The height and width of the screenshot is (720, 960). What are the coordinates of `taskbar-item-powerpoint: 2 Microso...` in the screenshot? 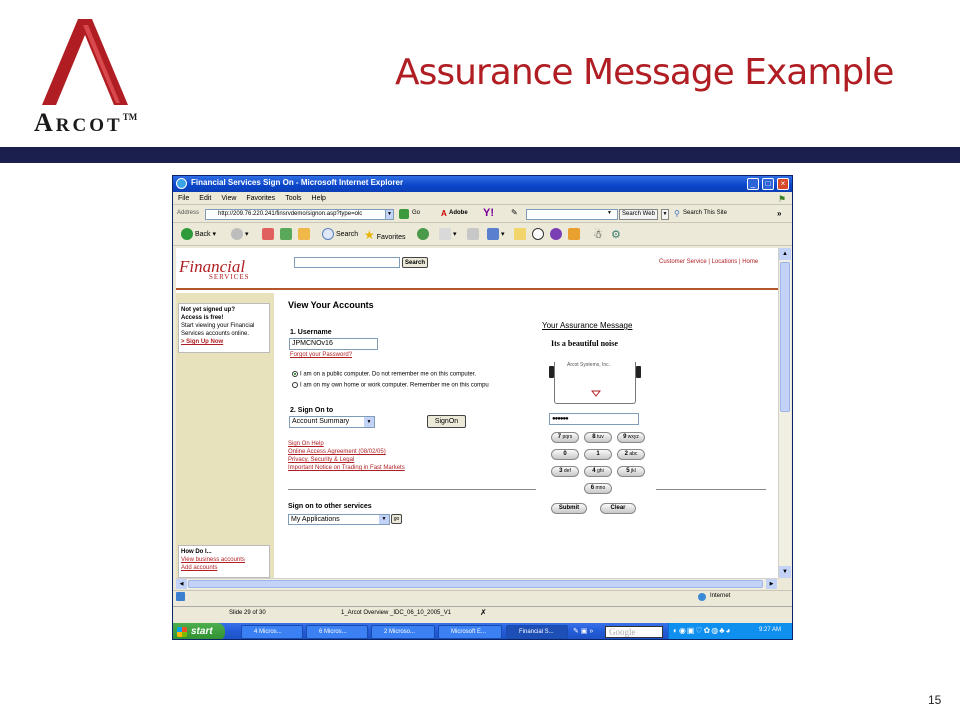 It's located at (403, 632).